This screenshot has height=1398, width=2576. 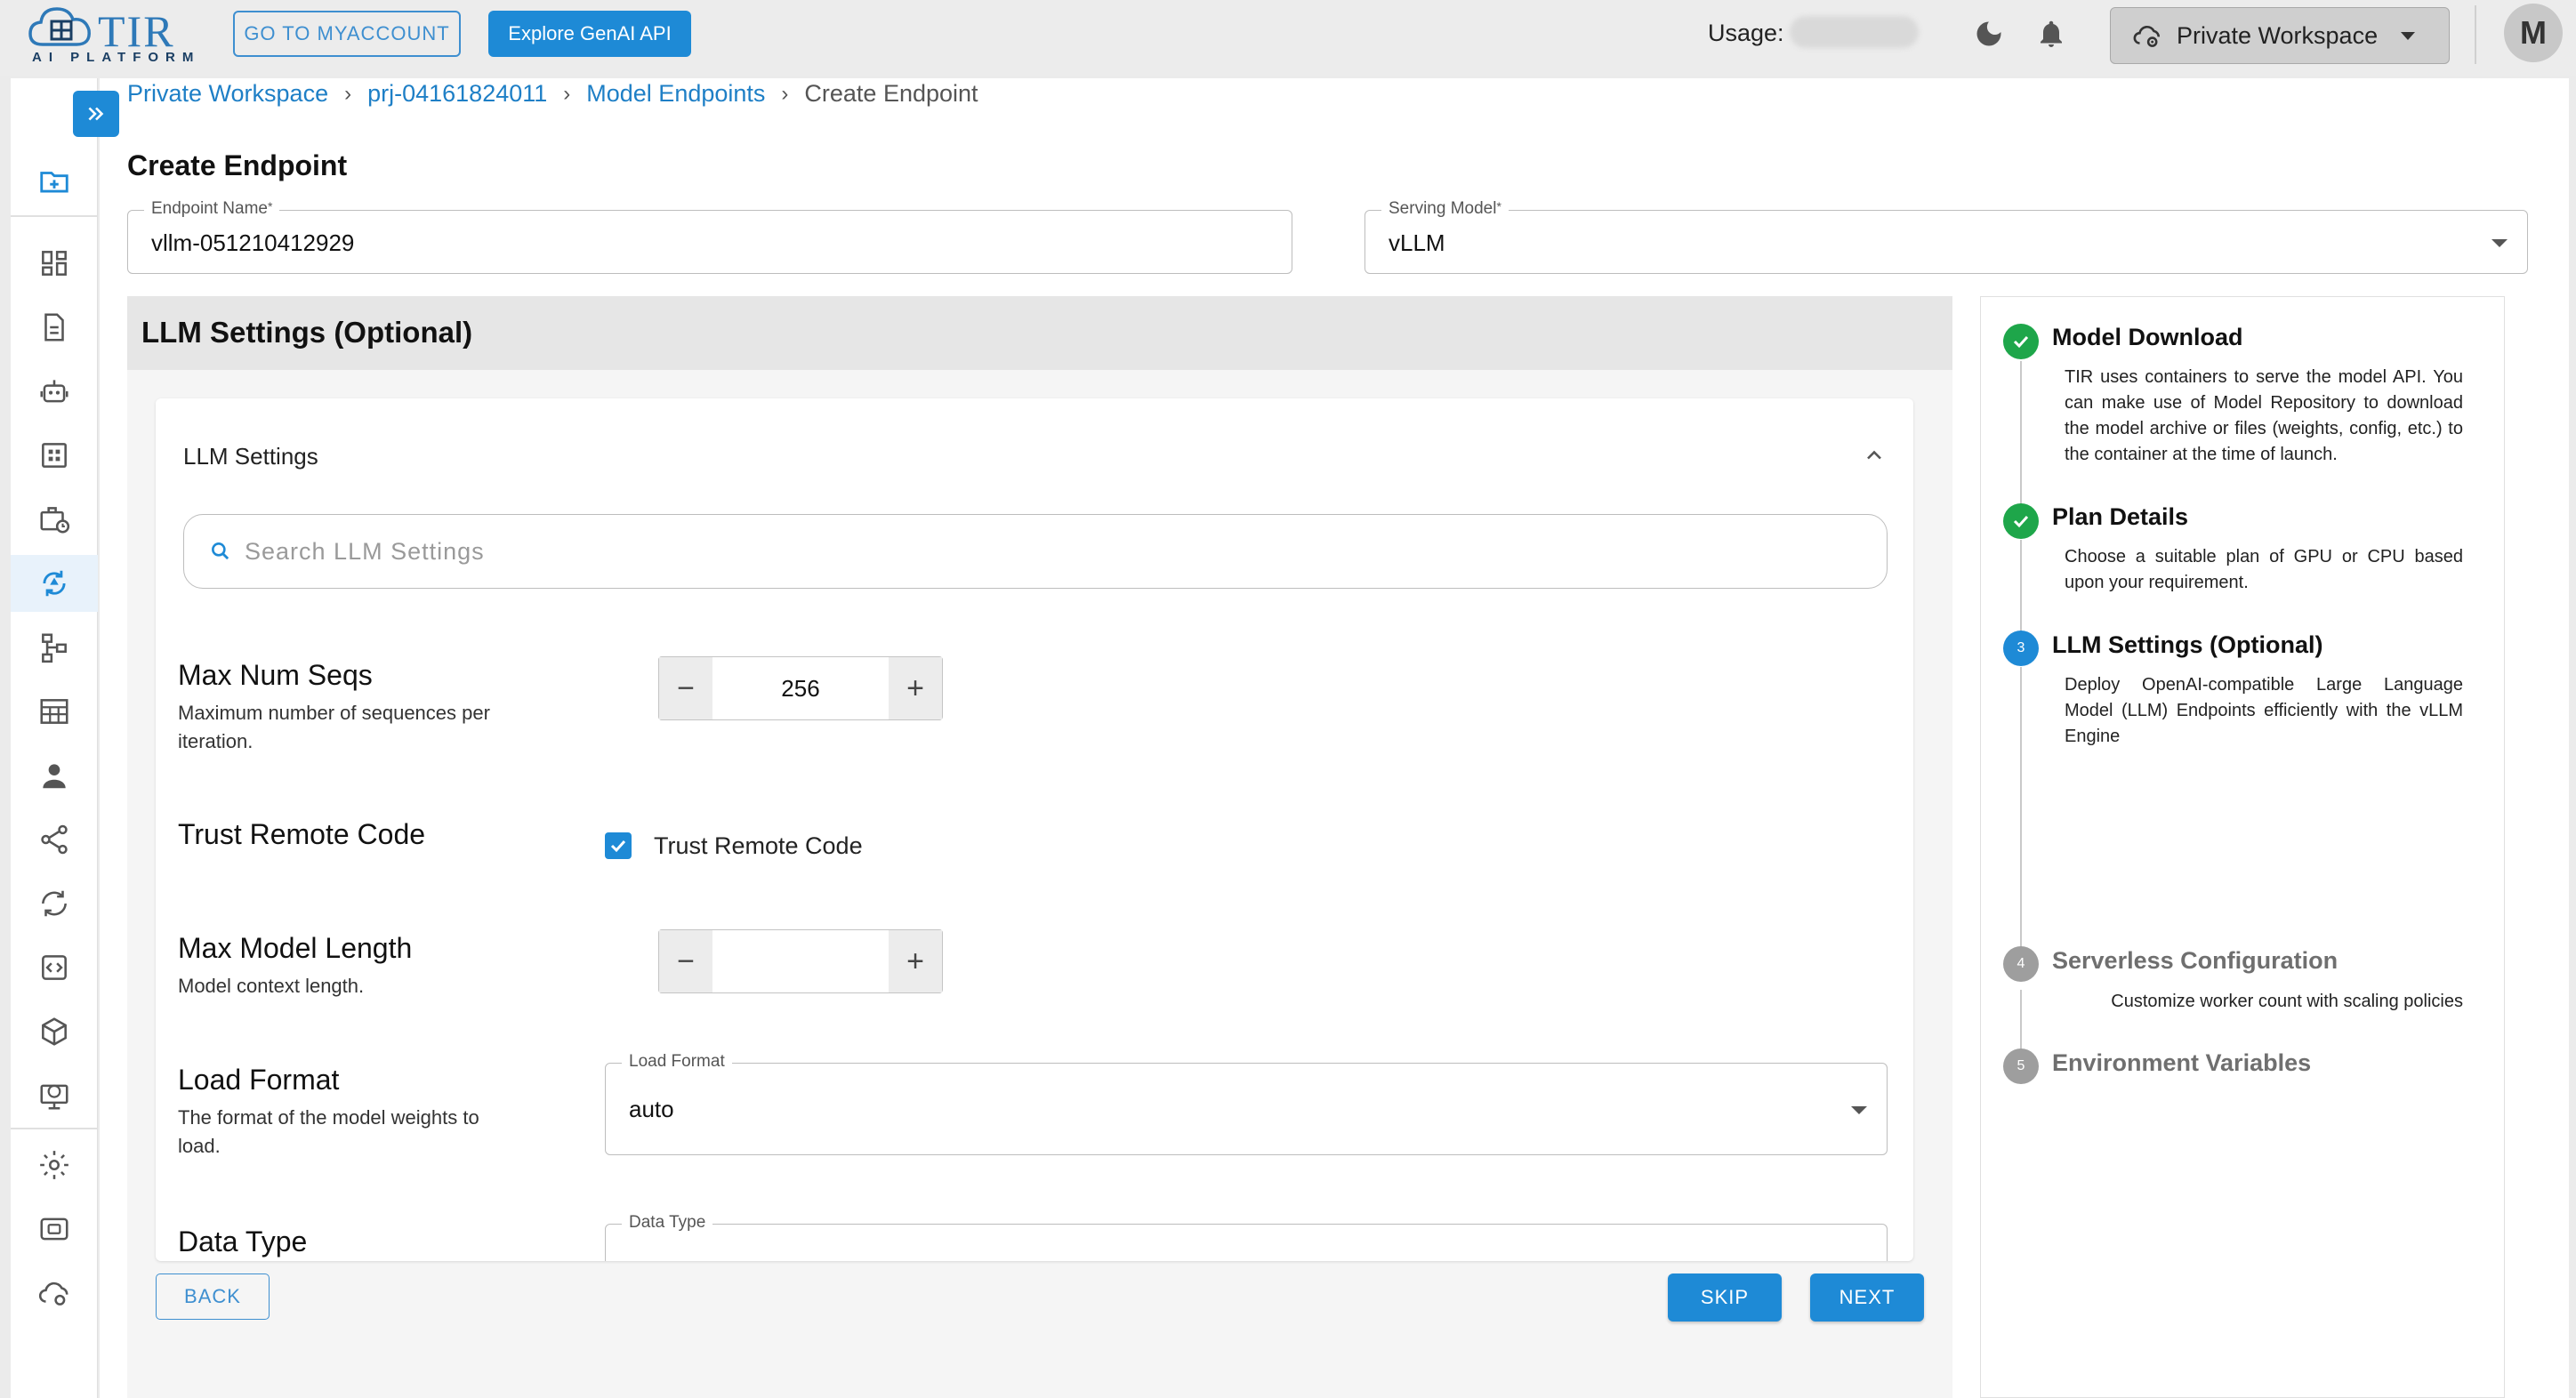 I want to click on sidebar-item-dashboard, so click(x=54, y=263).